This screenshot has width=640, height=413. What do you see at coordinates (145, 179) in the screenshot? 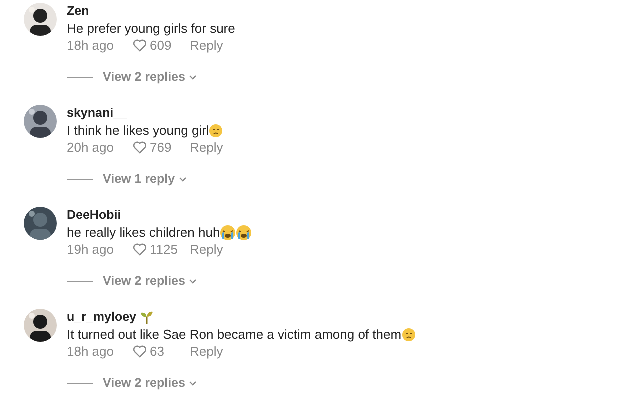
I see `view-replies-button: View 1 reply` at bounding box center [145, 179].